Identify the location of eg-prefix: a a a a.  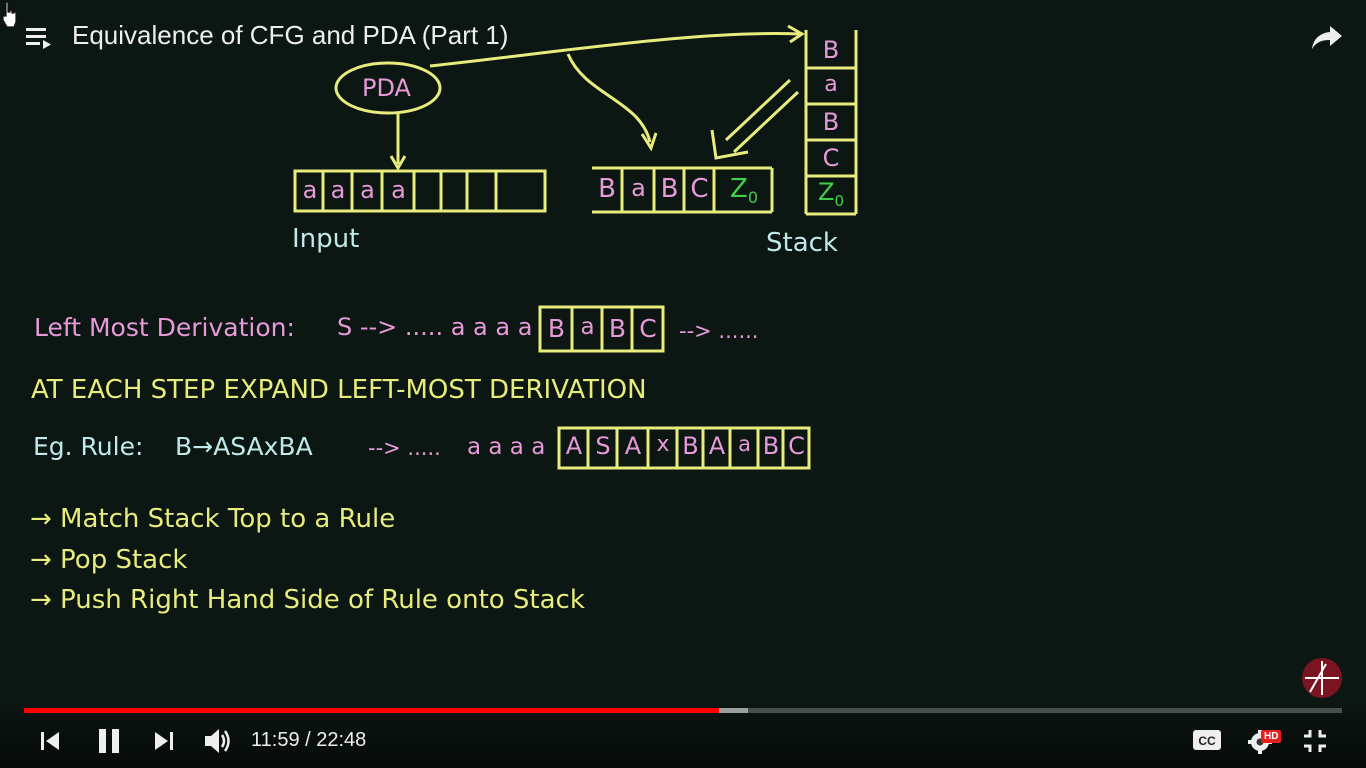
(506, 447).